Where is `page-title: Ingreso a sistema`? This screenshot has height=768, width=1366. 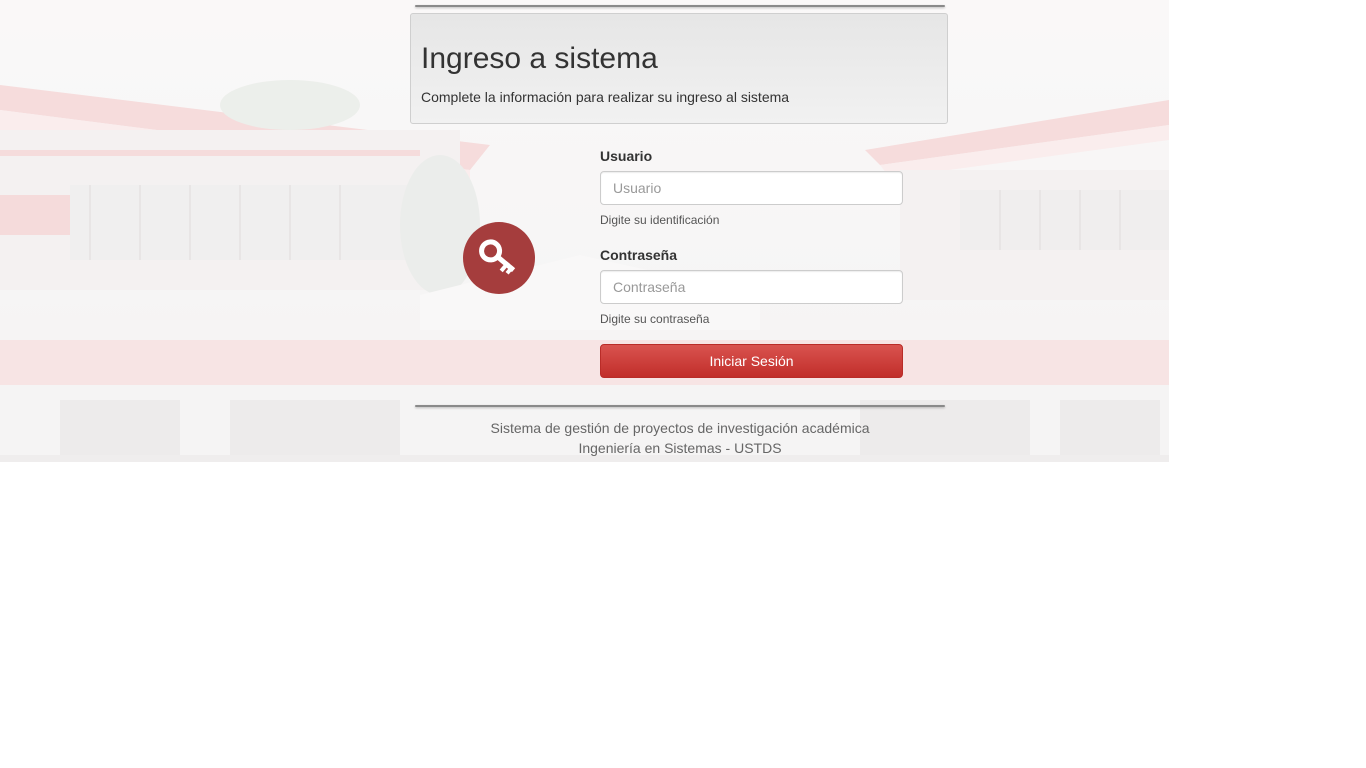 page-title: Ingreso a sistema is located at coordinates (539, 58).